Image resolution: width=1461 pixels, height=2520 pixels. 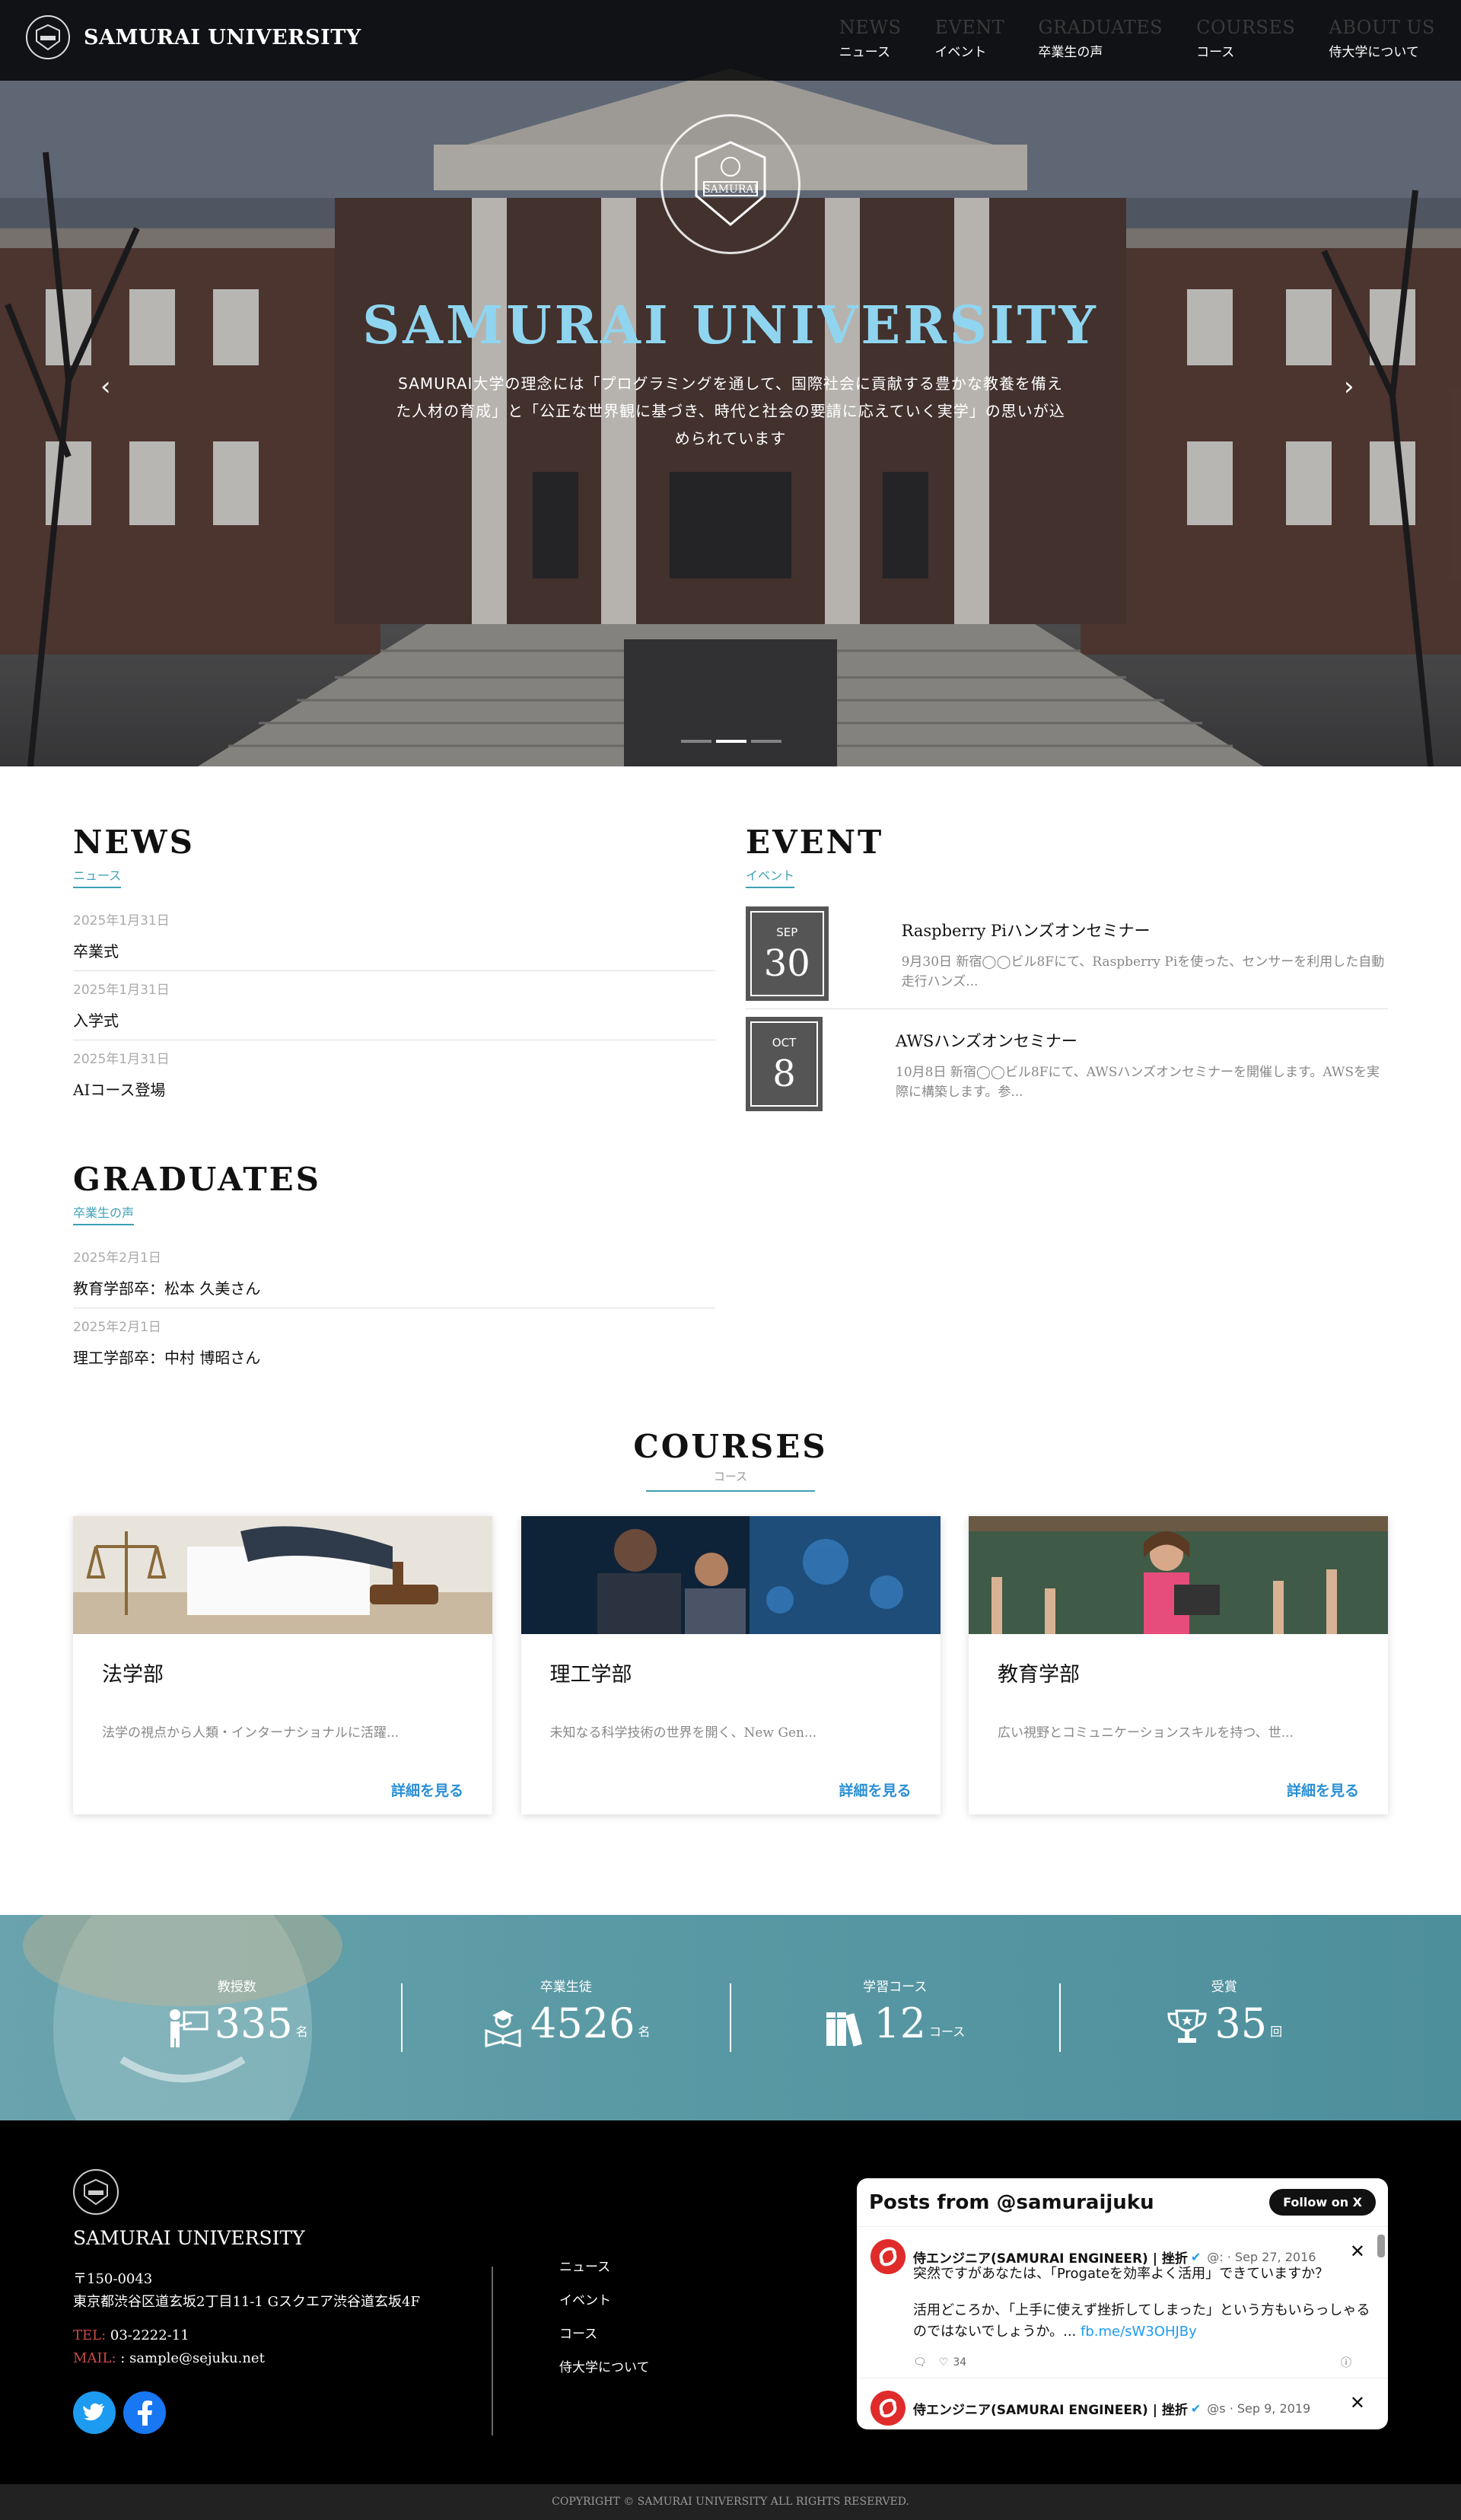 I want to click on course-image-education, so click(x=1178, y=1575).